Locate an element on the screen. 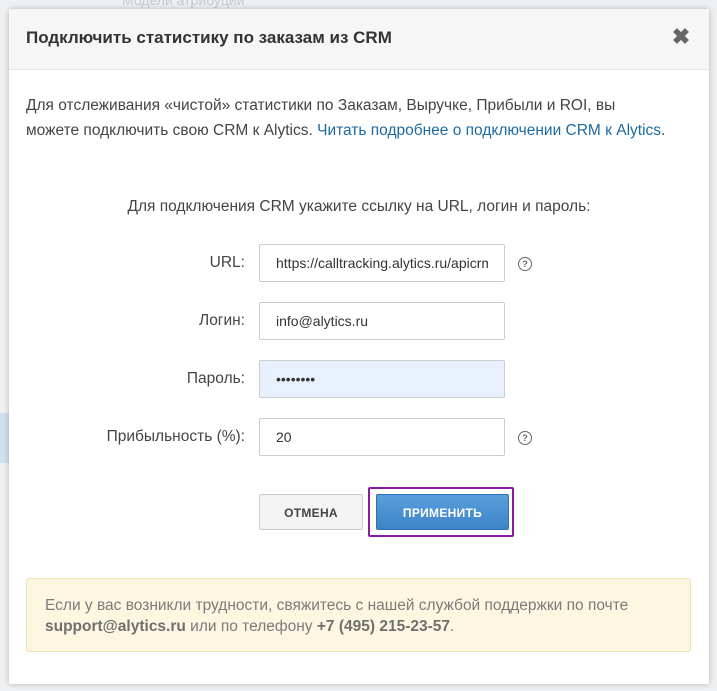 Image resolution: width=717 pixels, height=691 pixels. profit-row: Прибыльность (%): ? is located at coordinates (359, 438).